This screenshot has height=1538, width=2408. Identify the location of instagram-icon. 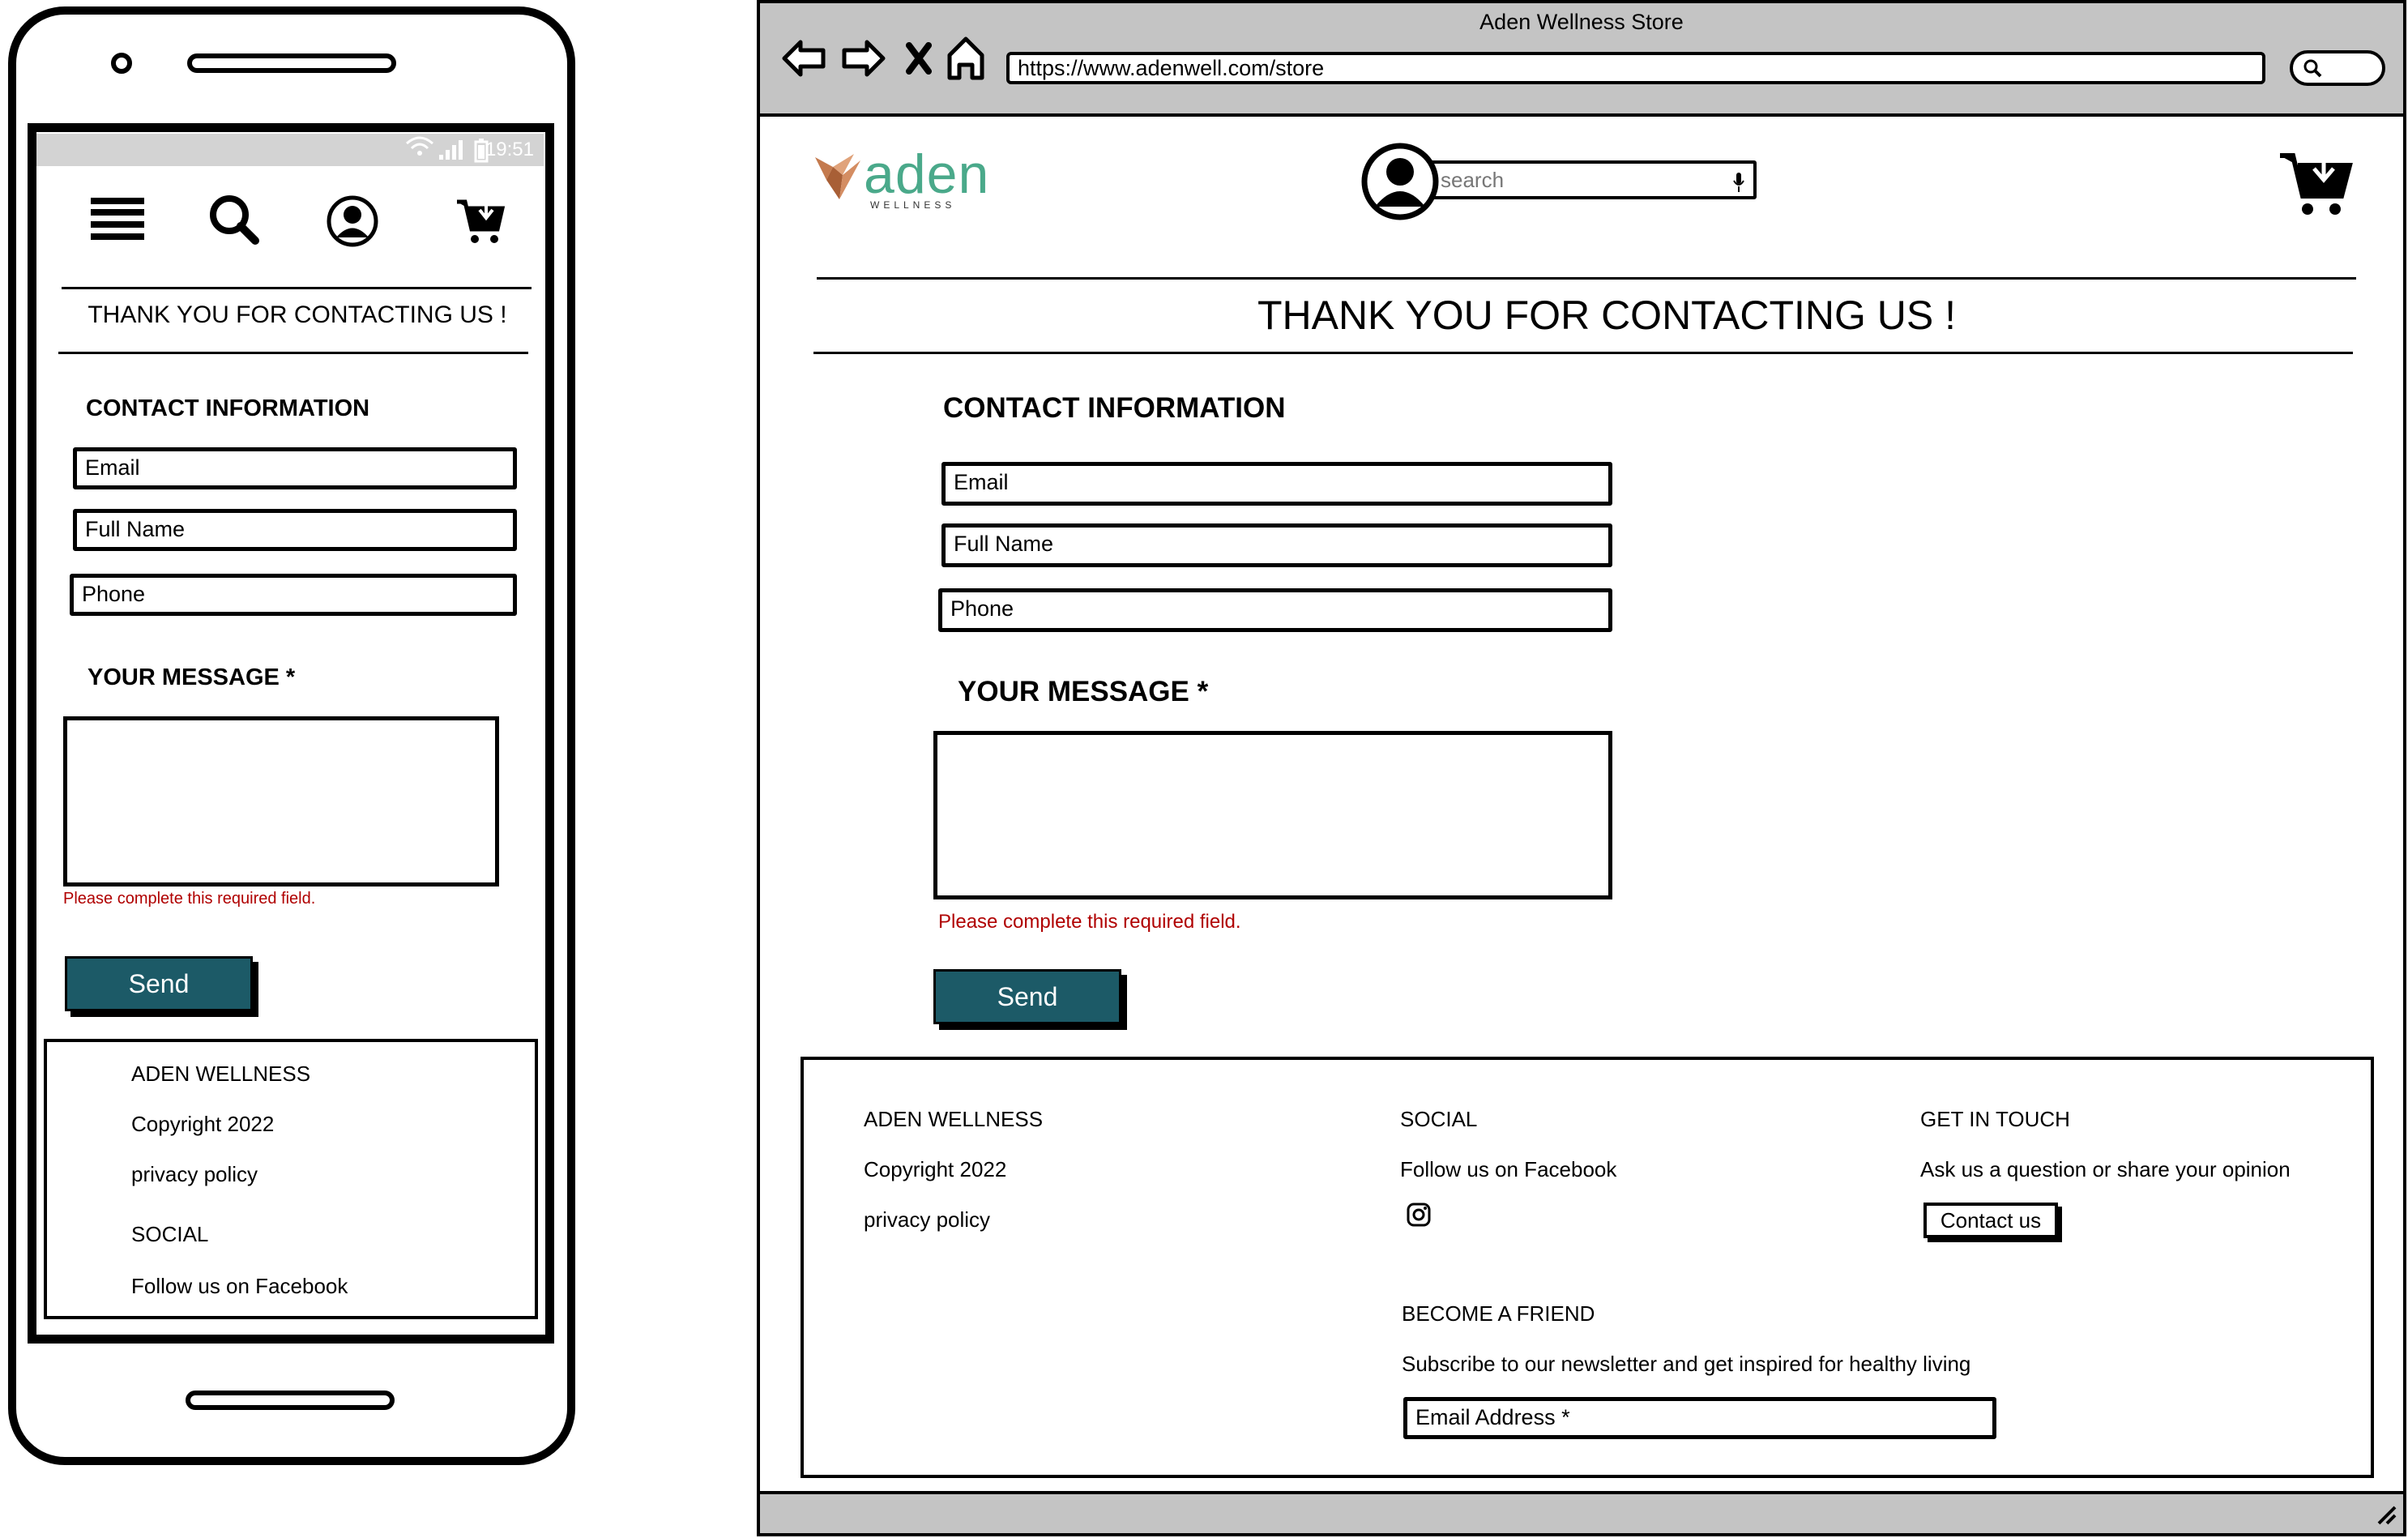
(1418, 1214).